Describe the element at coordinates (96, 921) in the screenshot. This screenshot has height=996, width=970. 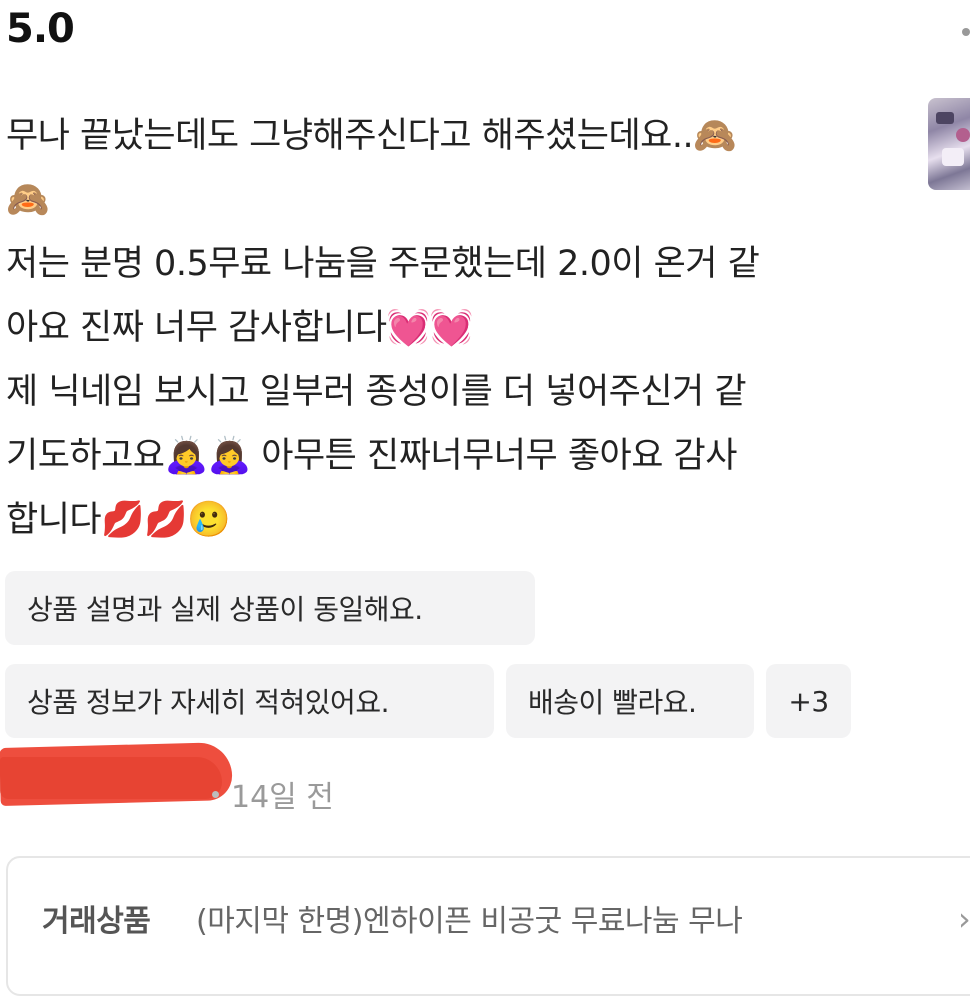
I see `traded-product-label: 거래상품` at that location.